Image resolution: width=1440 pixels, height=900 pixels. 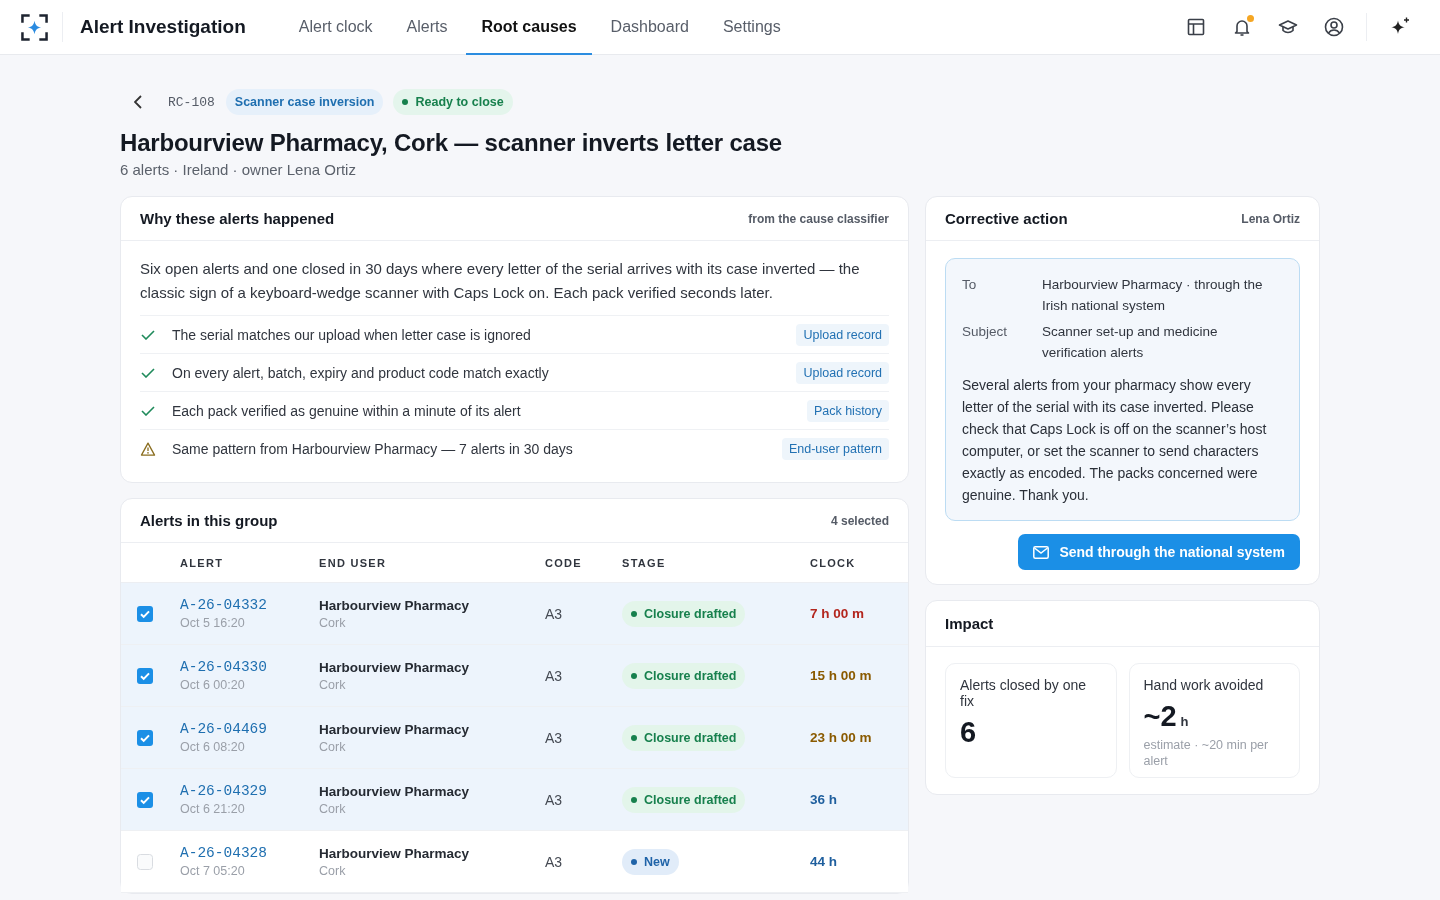 I want to click on field-label: Subject, so click(x=985, y=332).